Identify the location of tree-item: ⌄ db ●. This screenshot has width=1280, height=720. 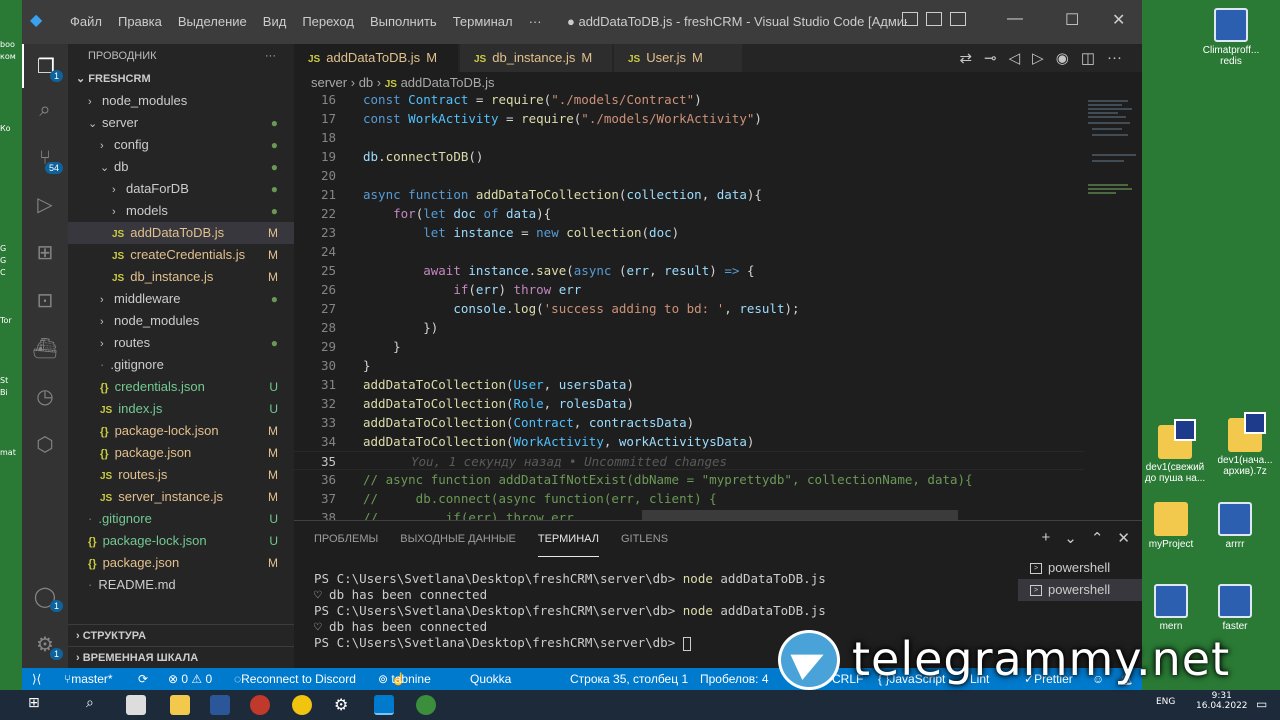
(181, 167).